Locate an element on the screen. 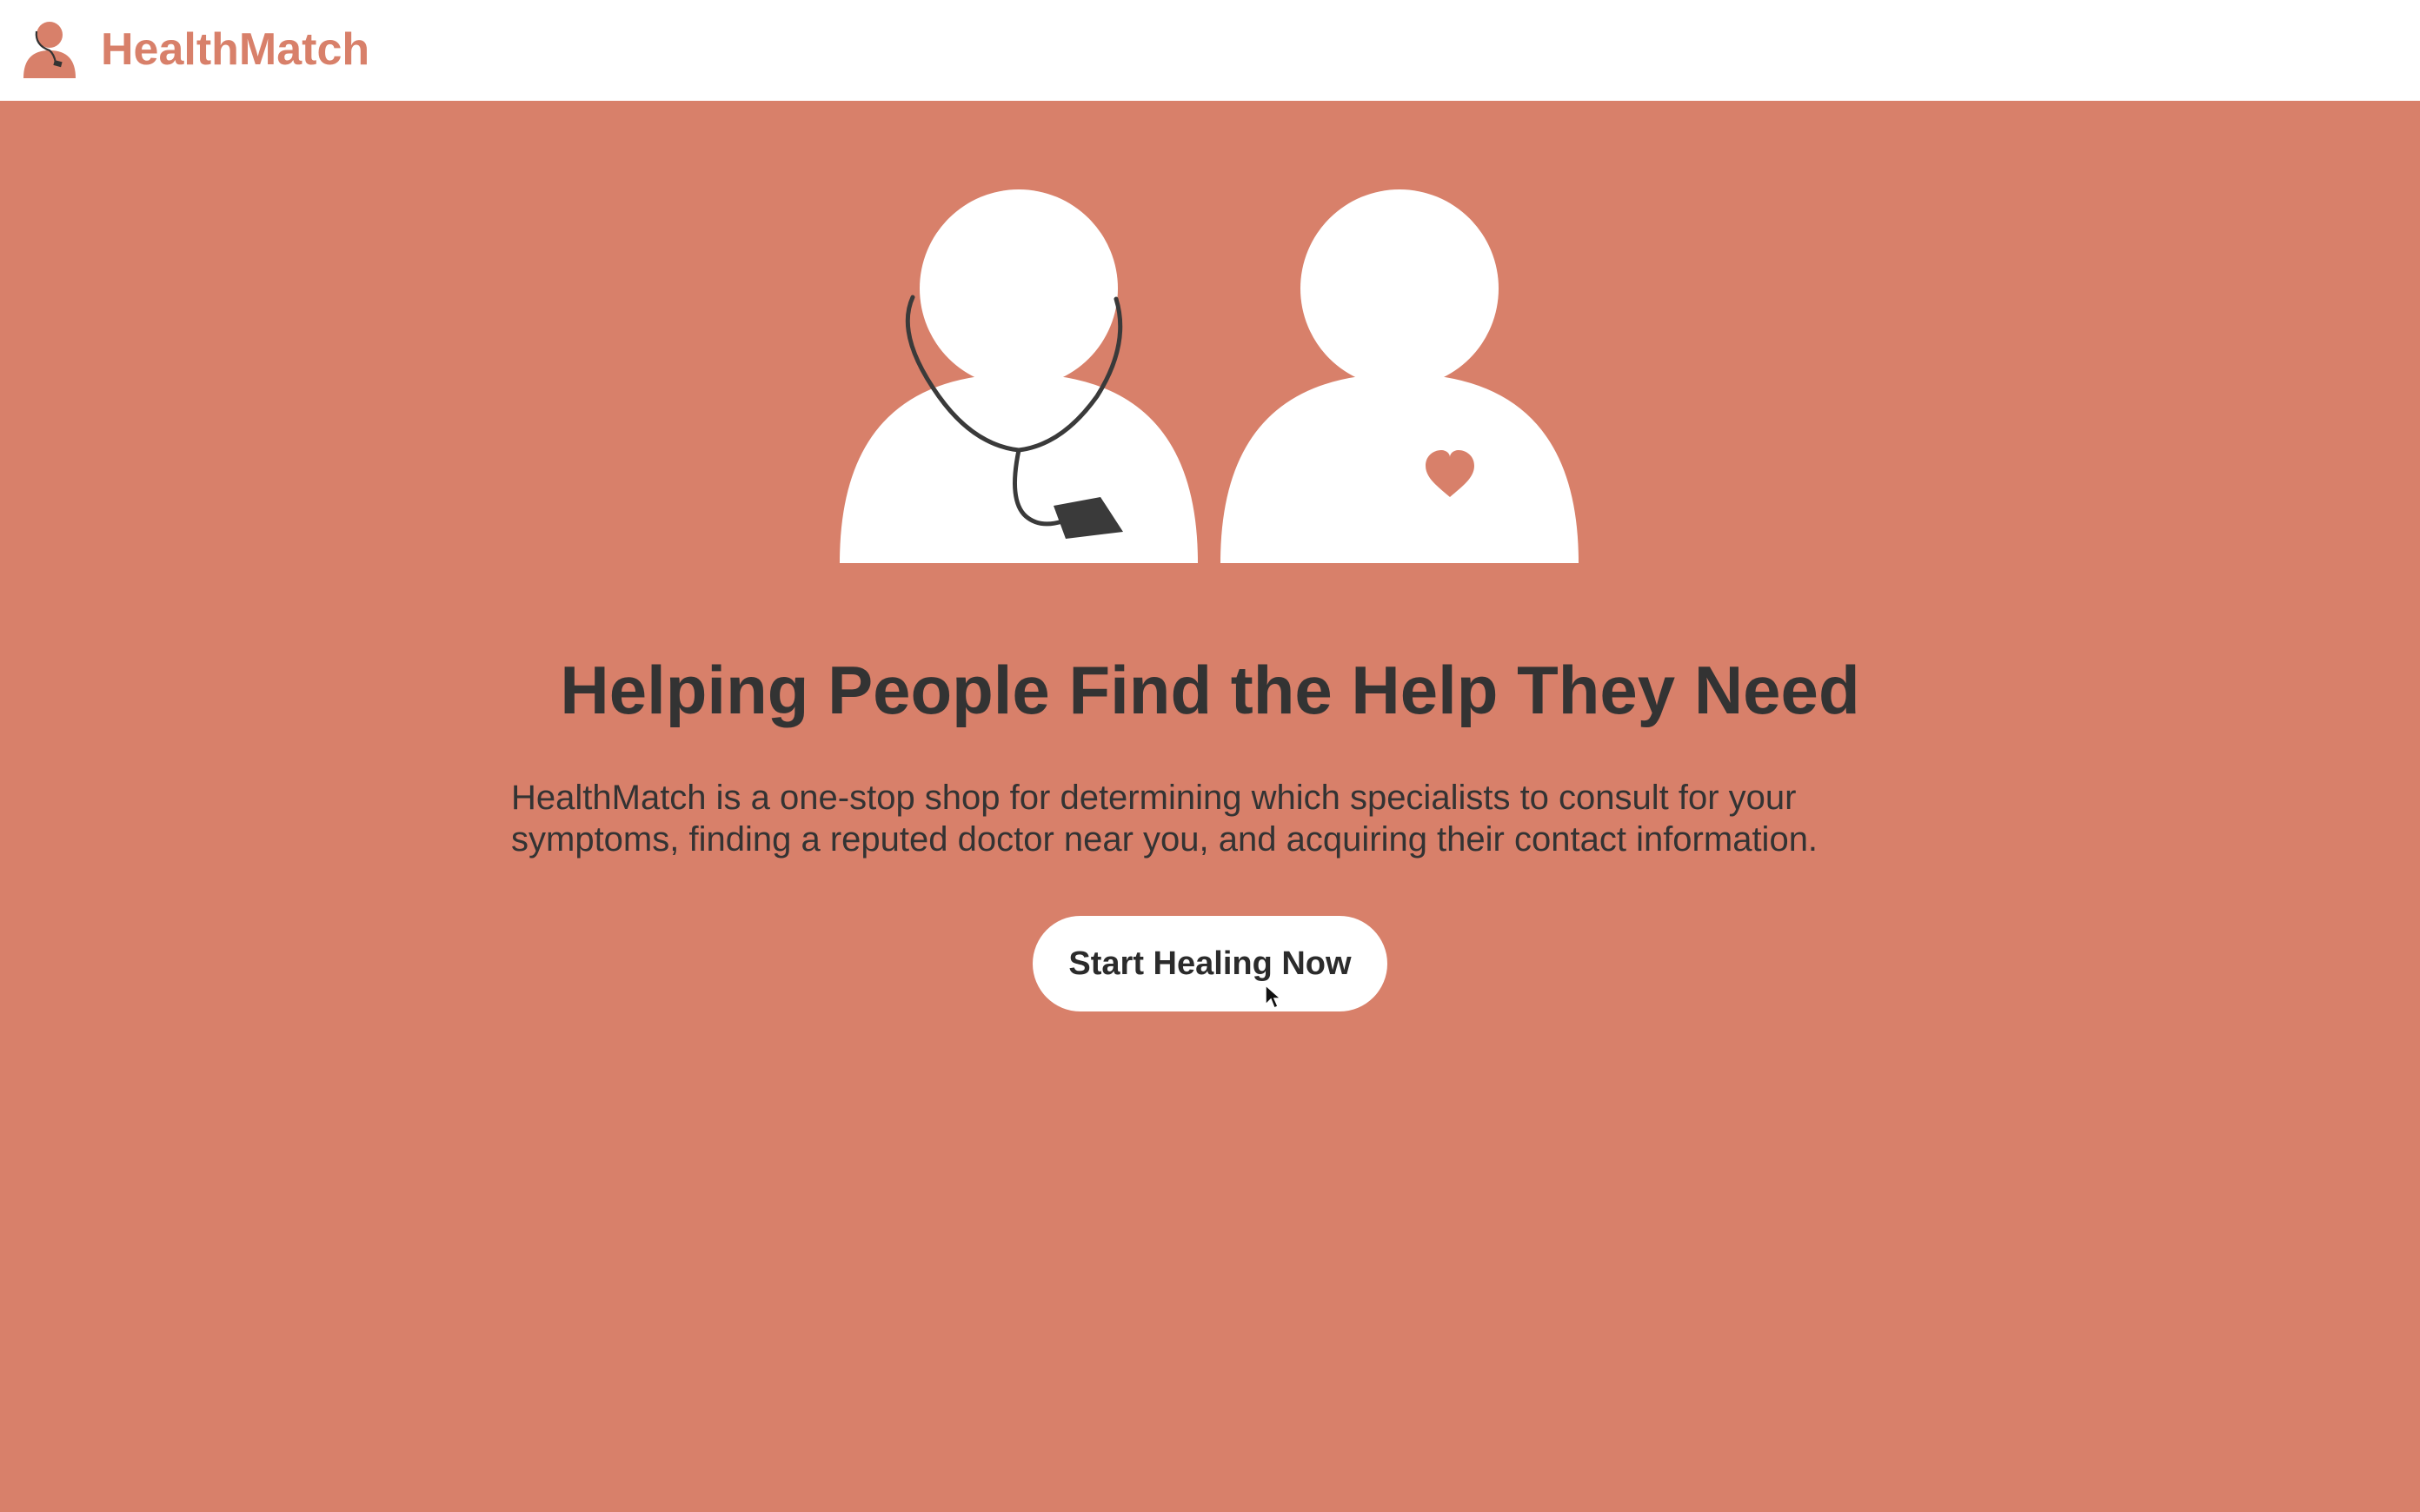 The image size is (2420, 1512). patient-with-heart-icon is located at coordinates (1399, 376).